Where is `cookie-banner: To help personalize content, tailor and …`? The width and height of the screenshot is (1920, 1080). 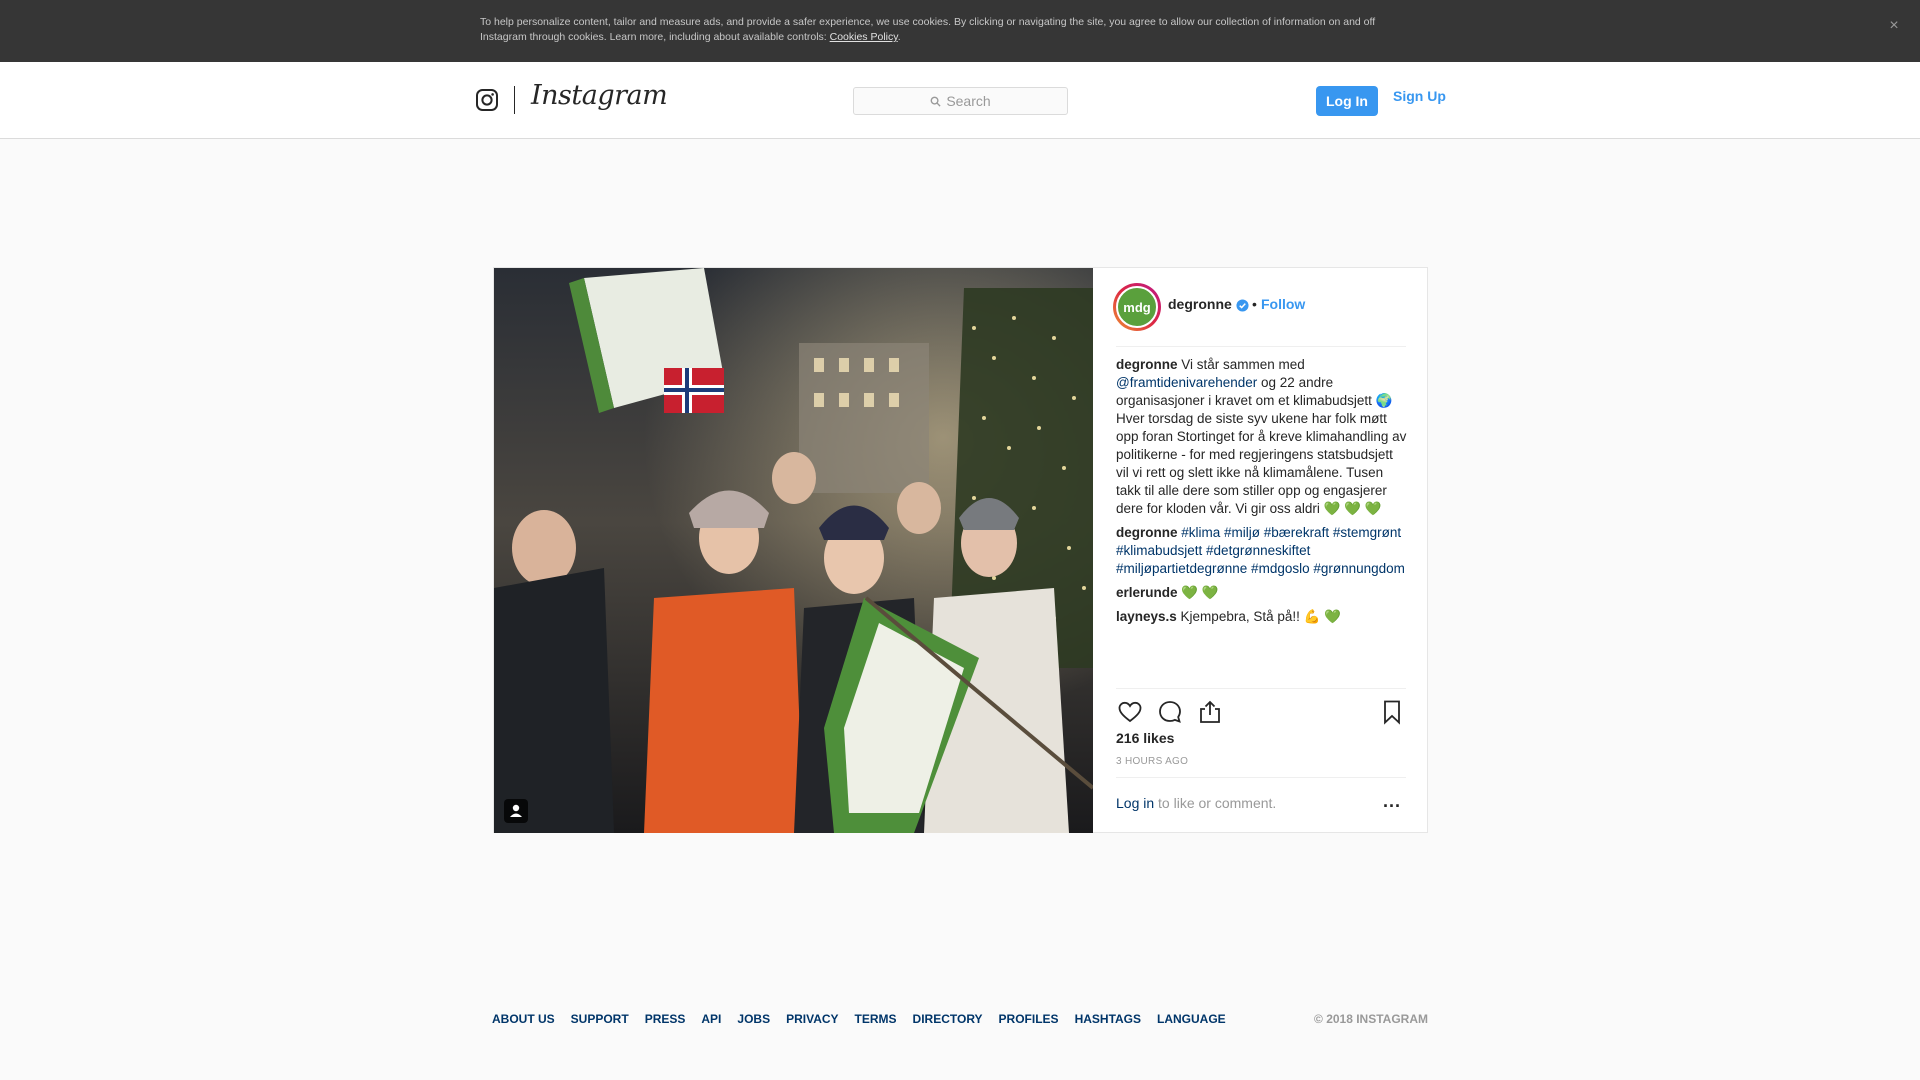 cookie-banner: To help personalize content, tailor and … is located at coordinates (960, 31).